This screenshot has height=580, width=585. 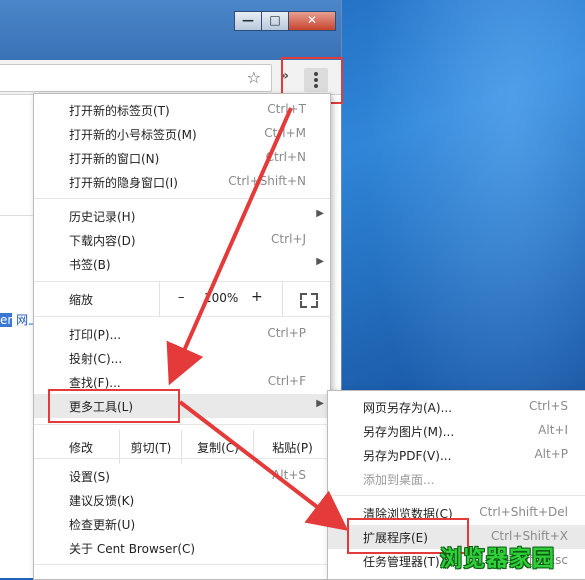 What do you see at coordinates (456, 431) in the screenshot?
I see `submenu-item-save-image: 另存为图片(M)... Alt+I` at bounding box center [456, 431].